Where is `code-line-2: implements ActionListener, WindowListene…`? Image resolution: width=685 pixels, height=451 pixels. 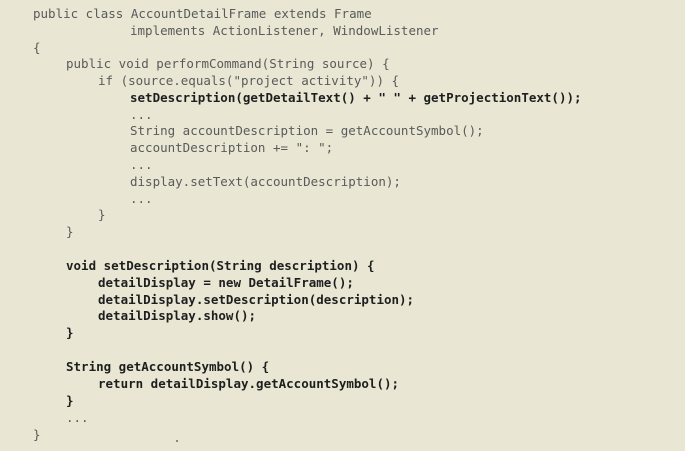 code-line-2: implements ActionListener, WindowListene… is located at coordinates (284, 30).